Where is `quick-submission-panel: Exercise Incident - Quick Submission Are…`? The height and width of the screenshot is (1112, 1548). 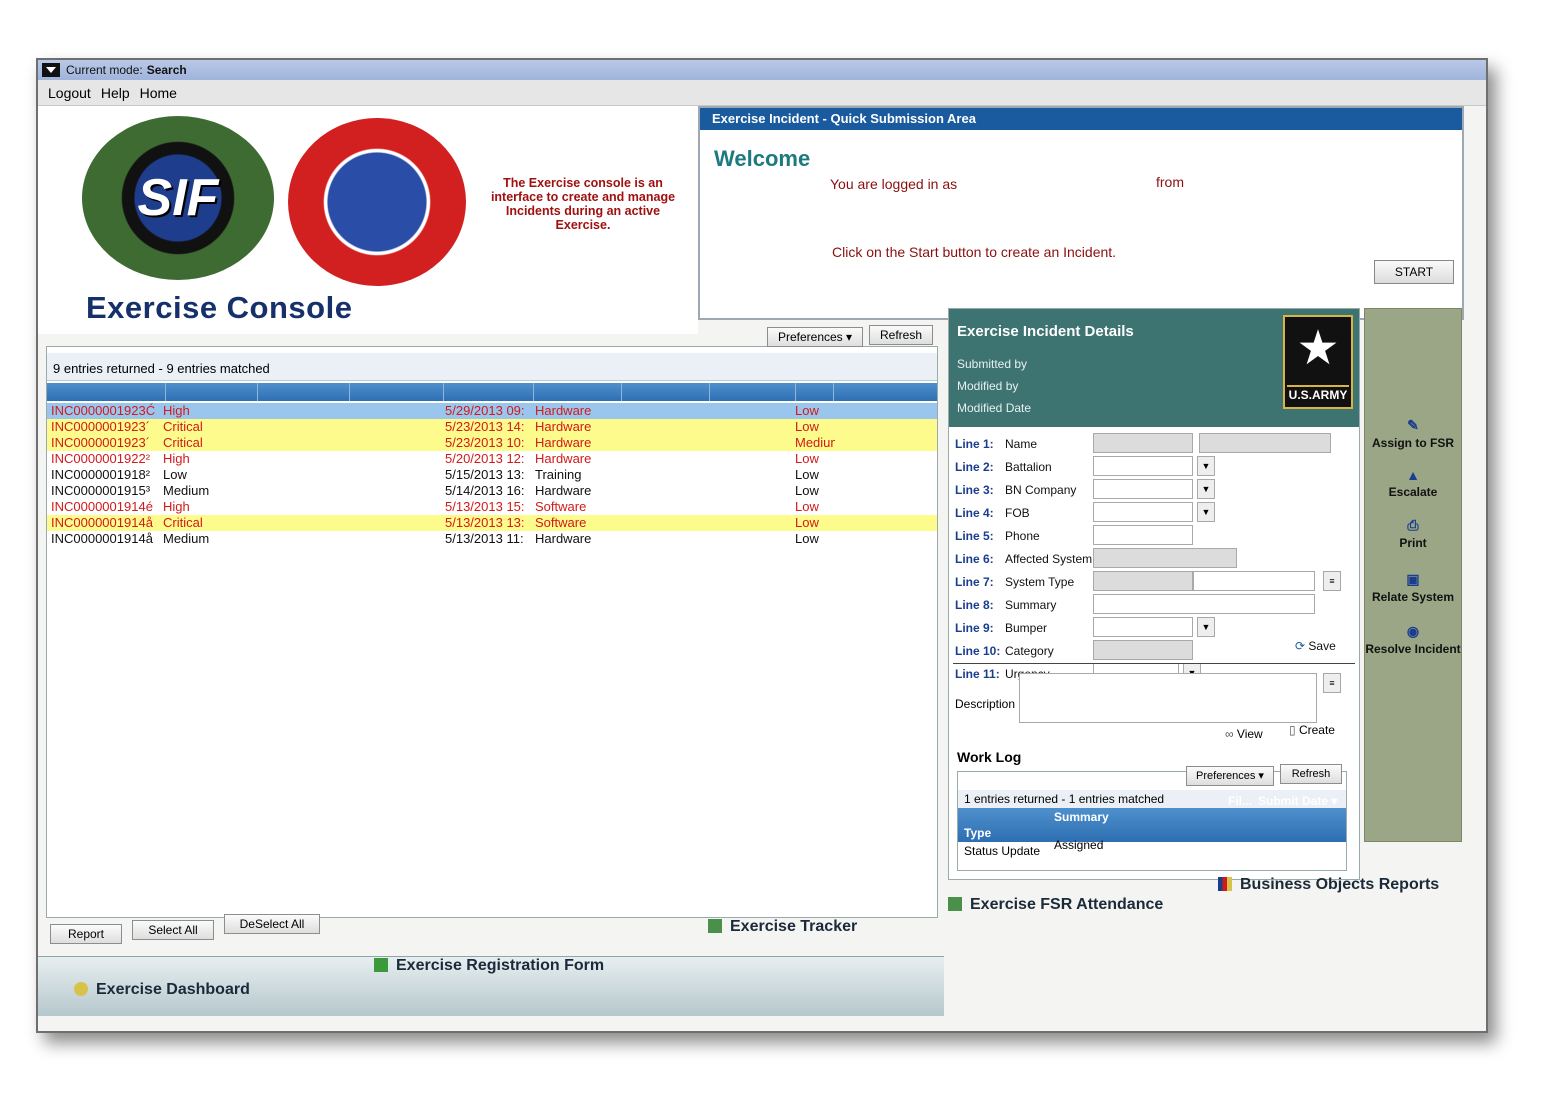 quick-submission-panel: Exercise Incident - Quick Submission Are… is located at coordinates (1081, 213).